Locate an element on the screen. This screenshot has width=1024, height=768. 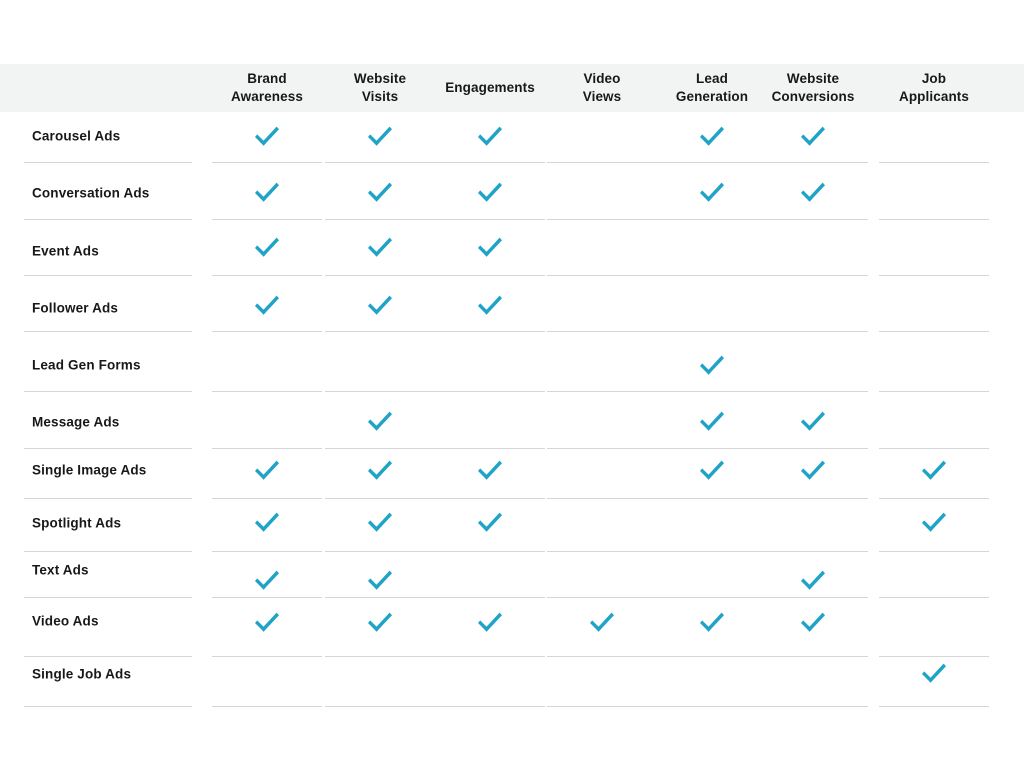
row-label-text-ads: Text Ads is located at coordinates (60, 570).